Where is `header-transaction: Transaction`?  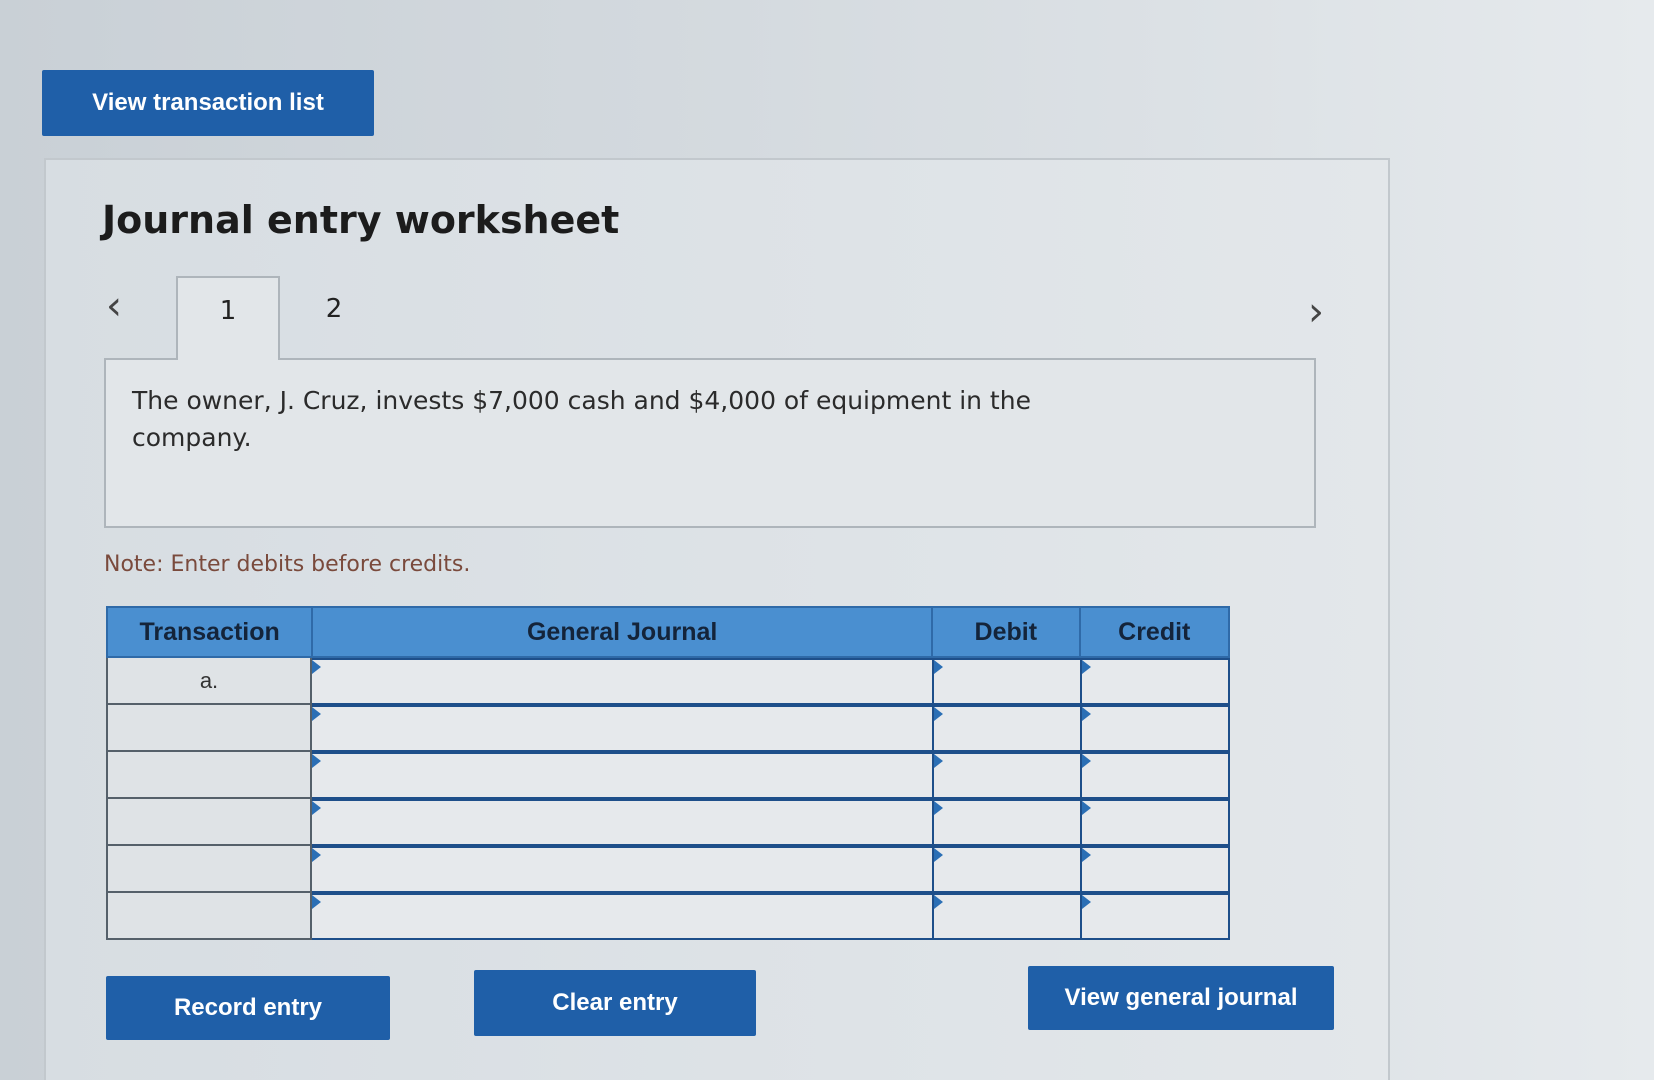 header-transaction: Transaction is located at coordinates (211, 632).